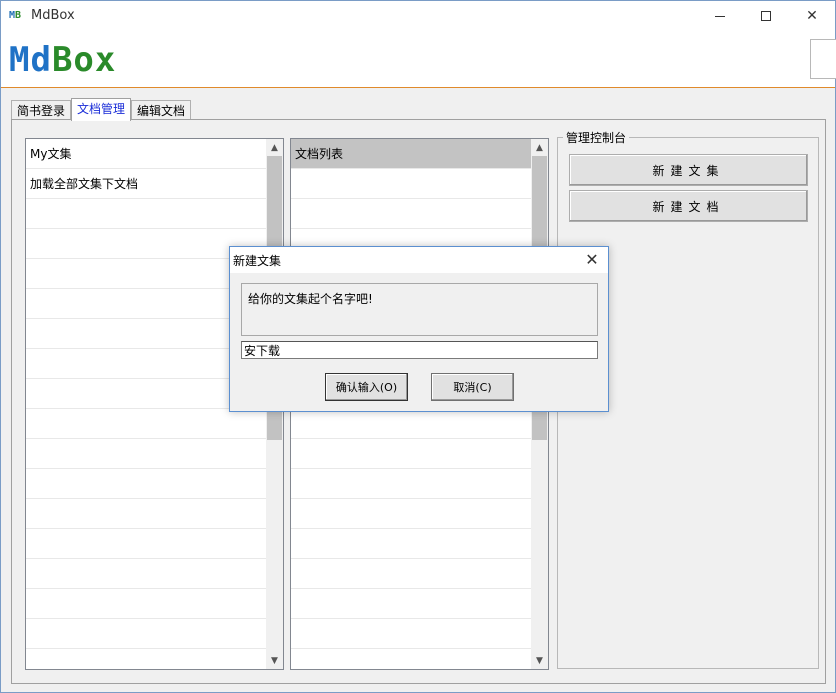 The image size is (836, 693). What do you see at coordinates (592, 260) in the screenshot?
I see `dialog-close-icon: ✕` at bounding box center [592, 260].